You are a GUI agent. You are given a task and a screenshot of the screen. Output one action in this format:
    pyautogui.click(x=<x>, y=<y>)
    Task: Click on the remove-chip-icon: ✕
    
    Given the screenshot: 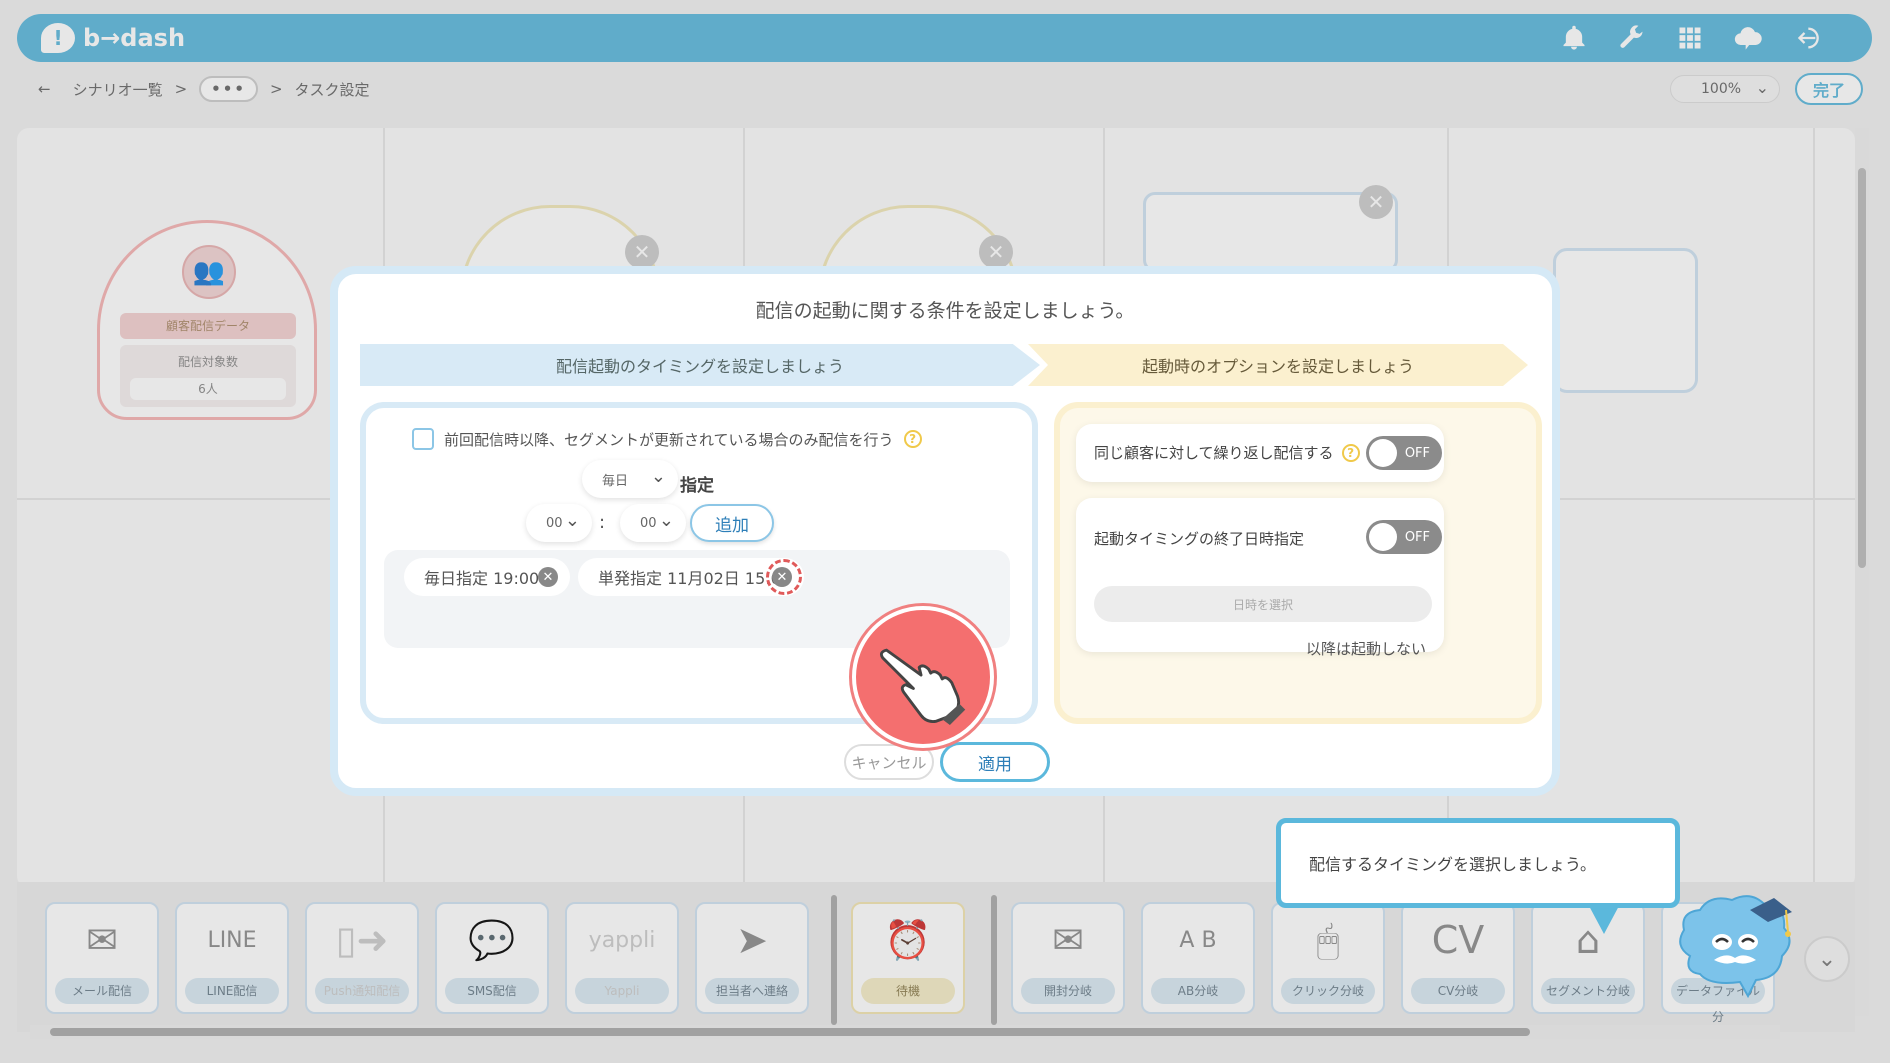 What is the action you would take?
    pyautogui.click(x=548, y=577)
    